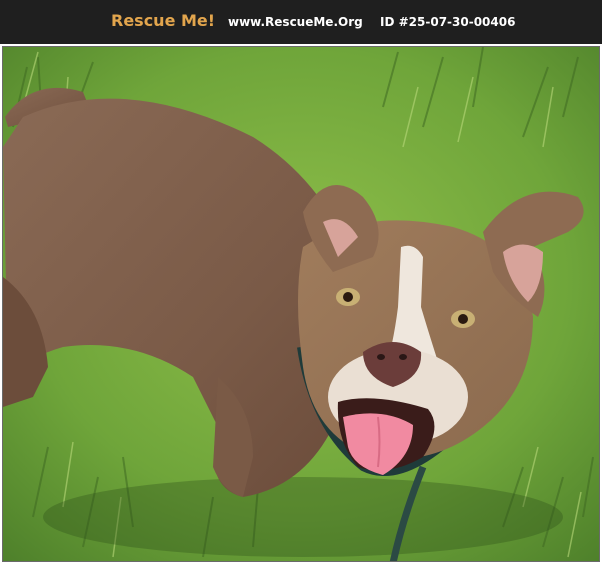 Image resolution: width=602 pixels, height=565 pixels. What do you see at coordinates (303, 517) in the screenshot?
I see `dog-shadow` at bounding box center [303, 517].